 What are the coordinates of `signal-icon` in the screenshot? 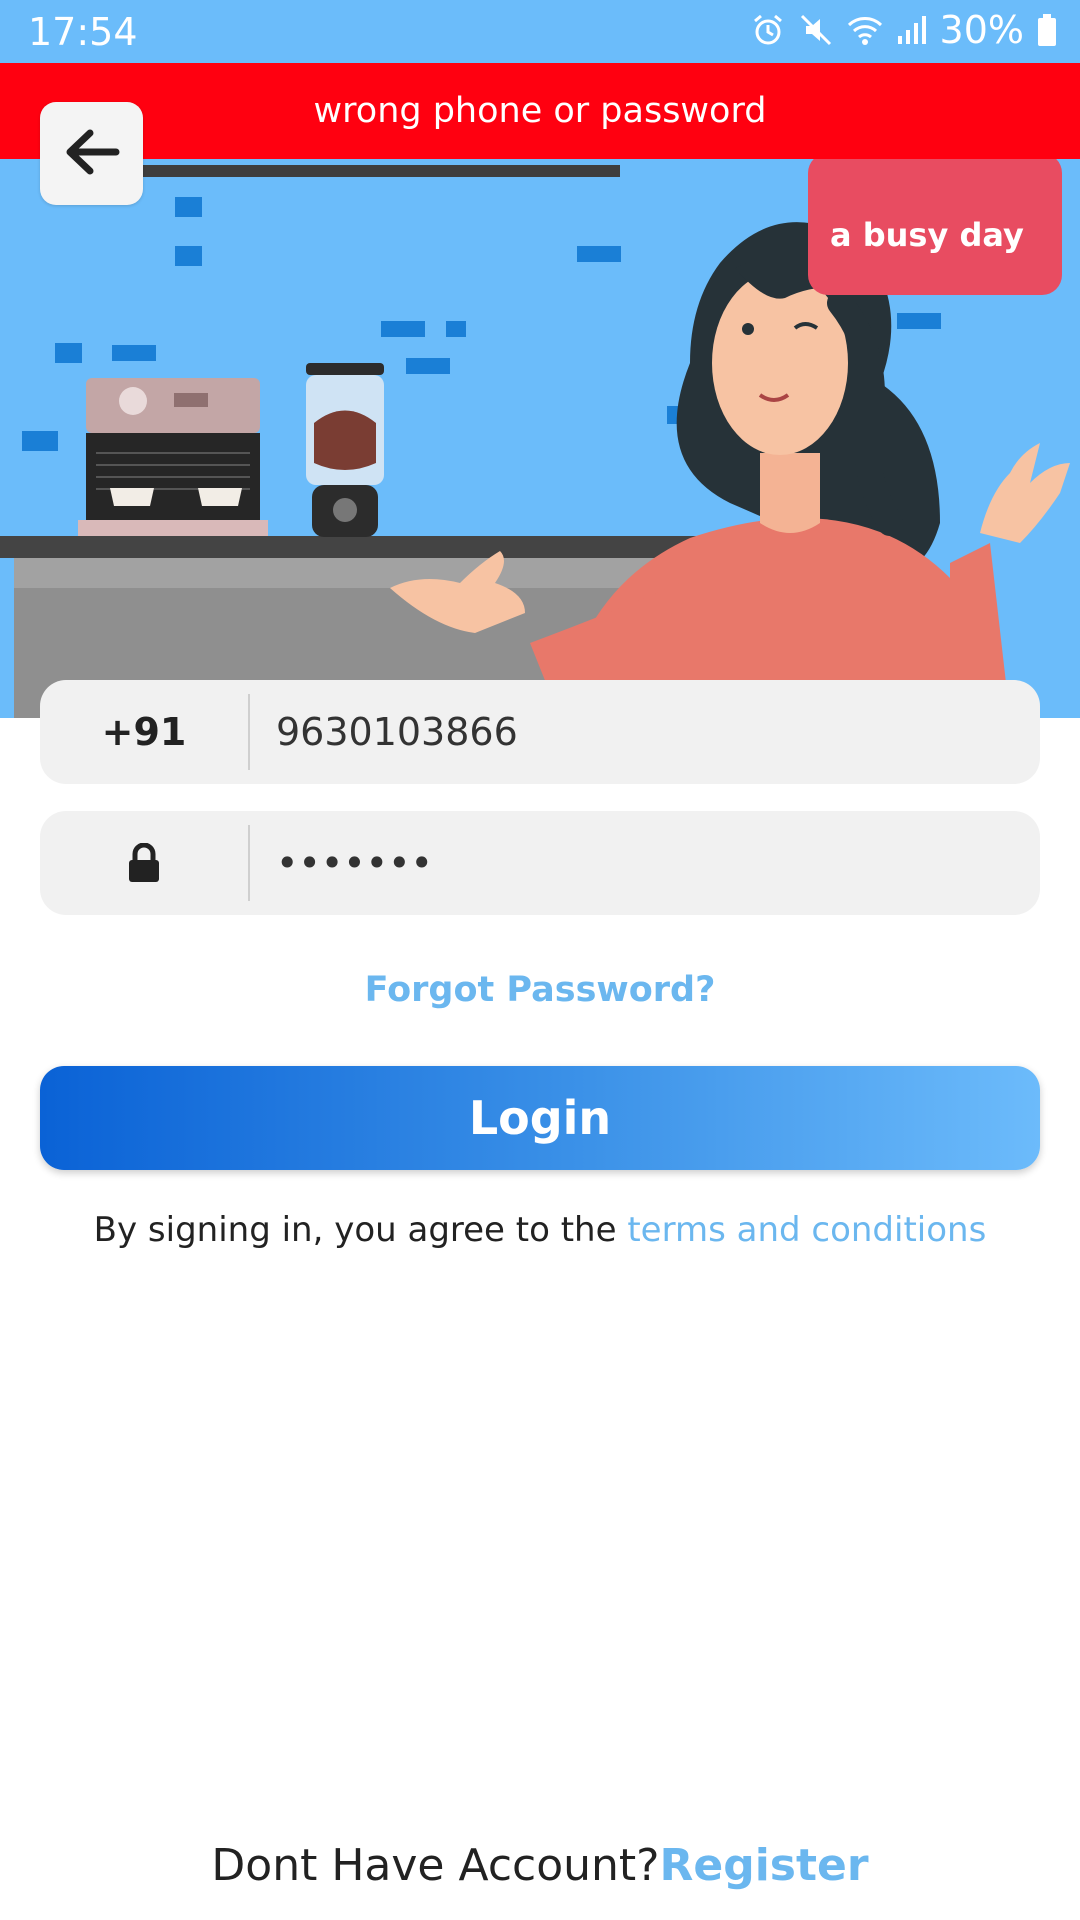 It's located at (912, 30).